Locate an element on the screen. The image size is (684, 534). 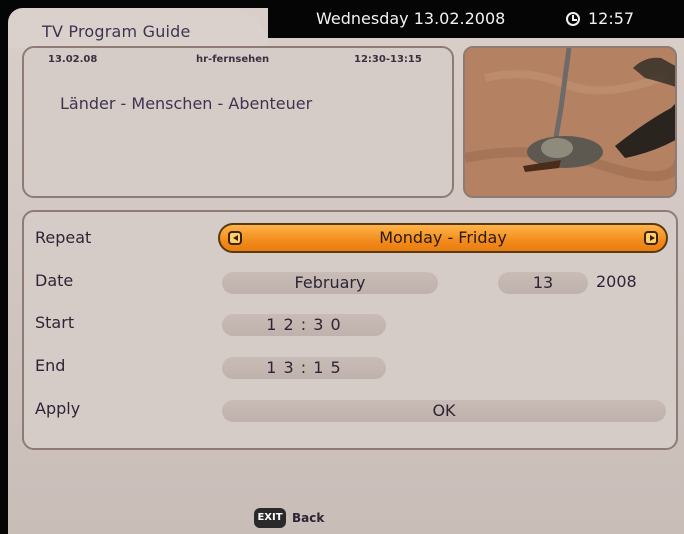
arrow-left-icon is located at coordinates (235, 238).